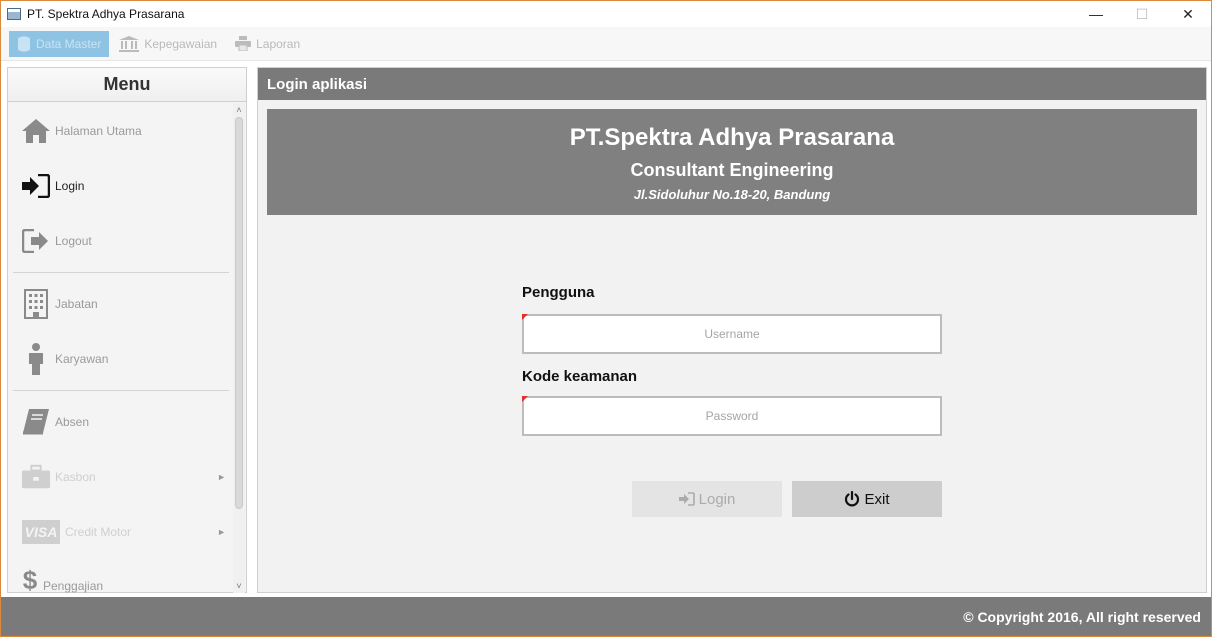  What do you see at coordinates (75, 476) in the screenshot?
I see `sidebar-item-label: Kasbon` at bounding box center [75, 476].